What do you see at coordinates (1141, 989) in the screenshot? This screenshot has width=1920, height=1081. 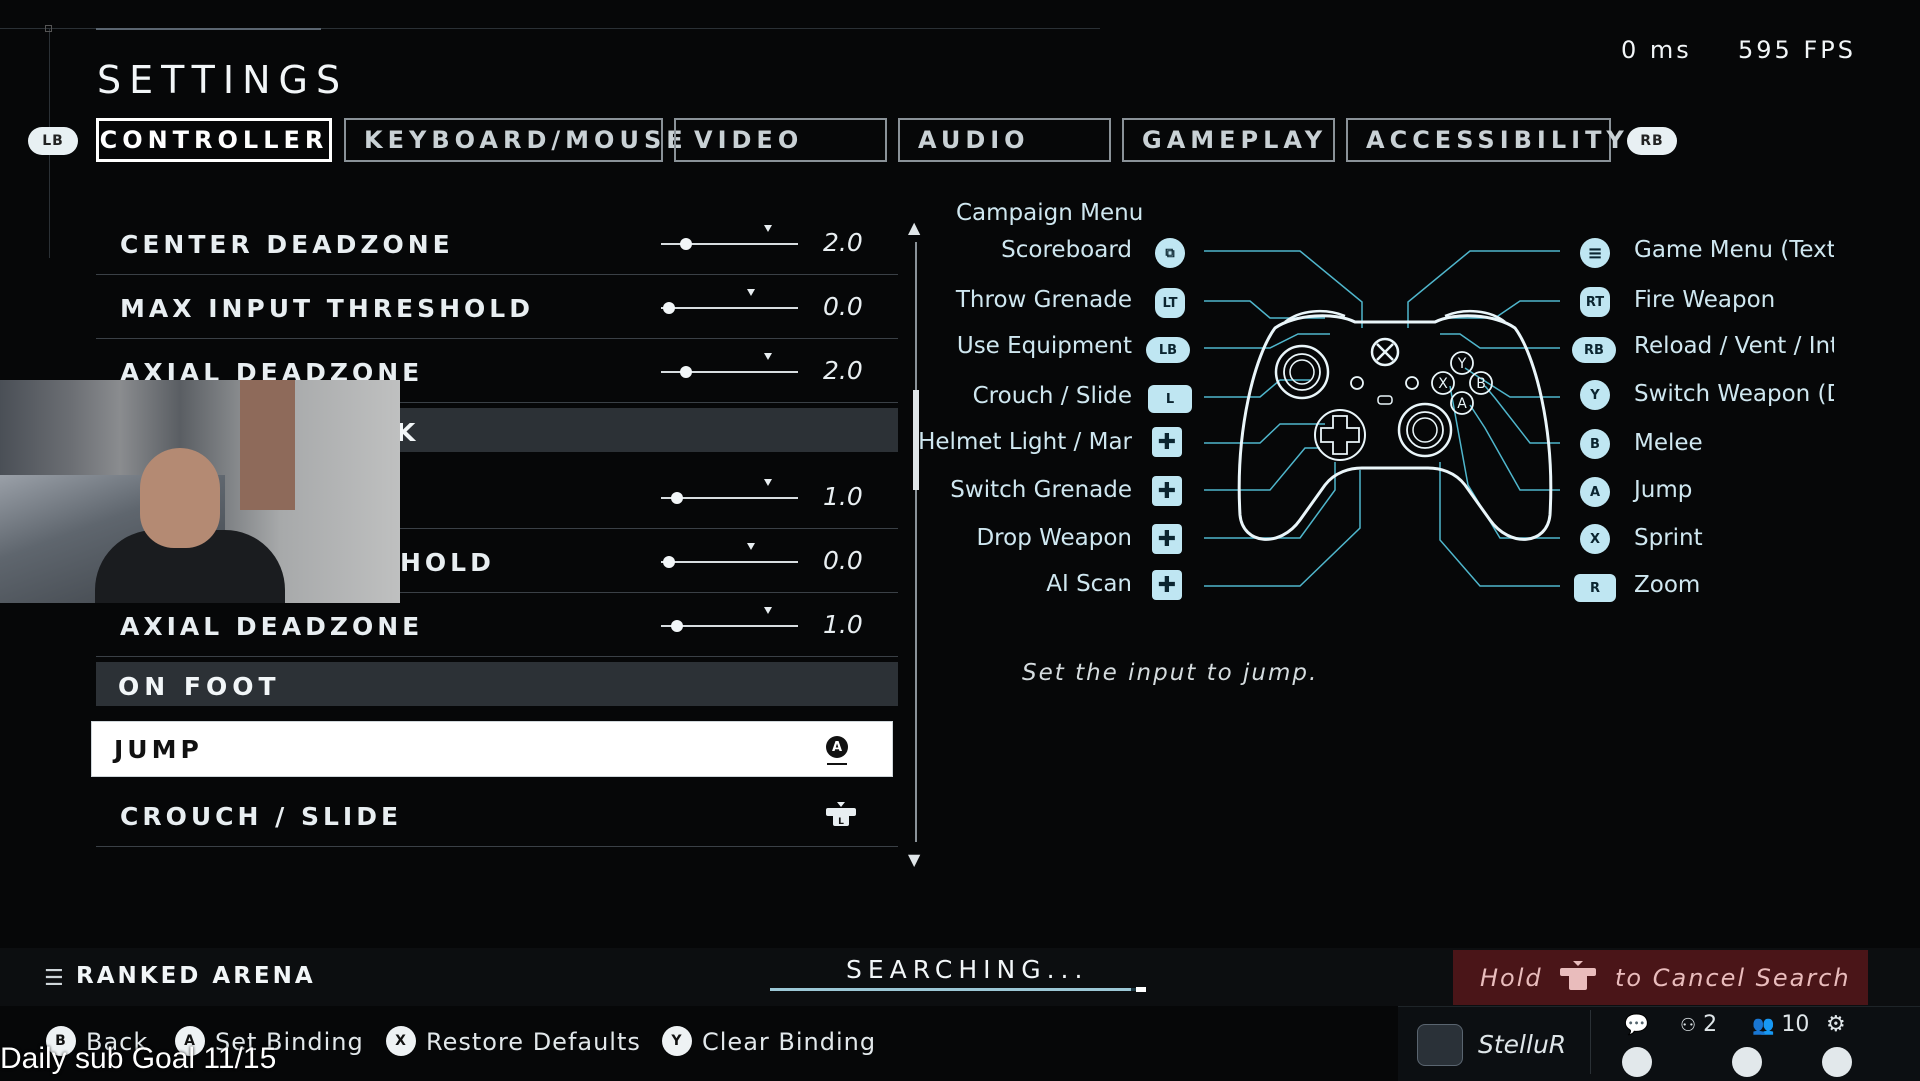 I see `search-progress-end` at bounding box center [1141, 989].